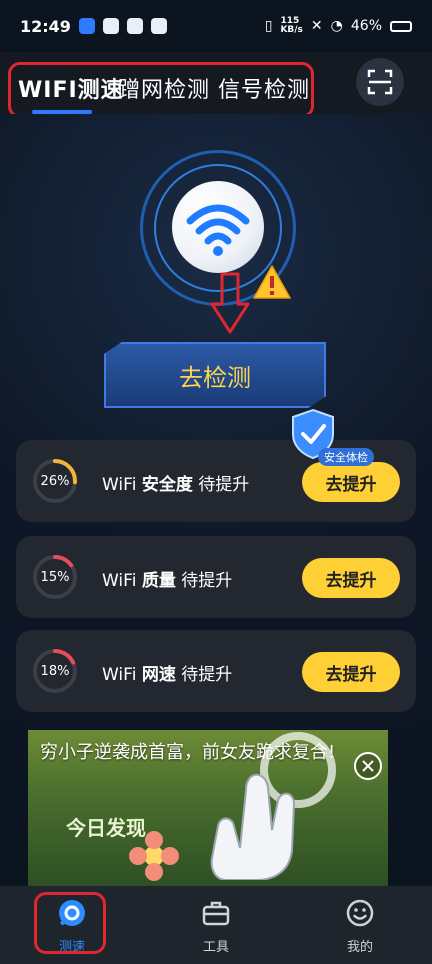  I want to click on speed-upgrade-button: 去提升, so click(351, 672).